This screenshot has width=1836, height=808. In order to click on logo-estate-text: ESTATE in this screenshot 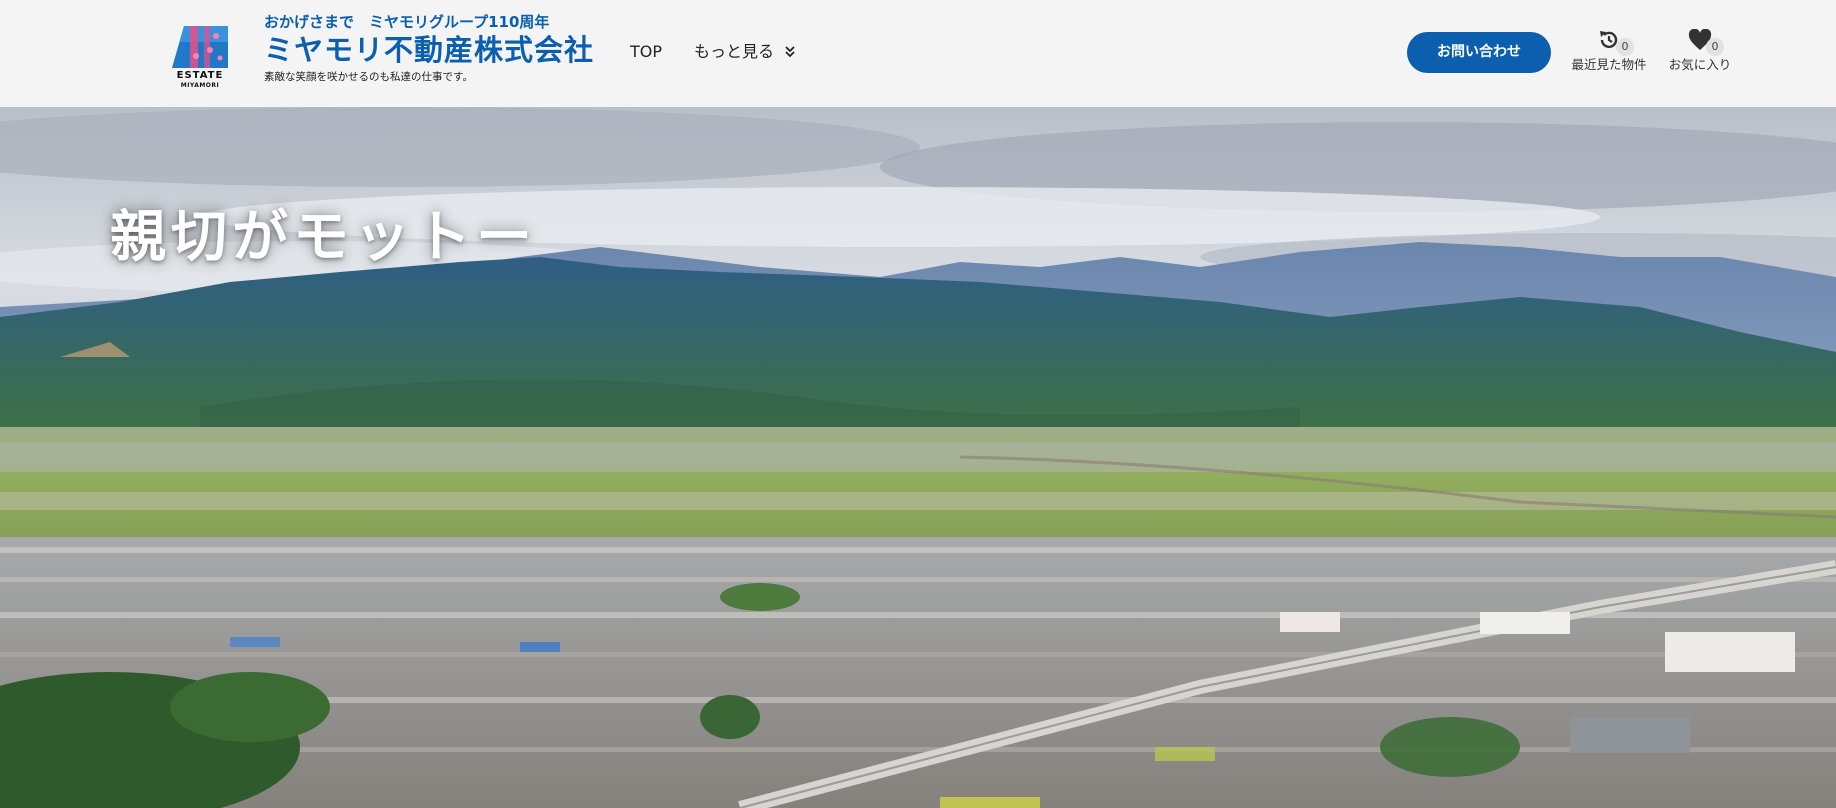, I will do `click(200, 75)`.